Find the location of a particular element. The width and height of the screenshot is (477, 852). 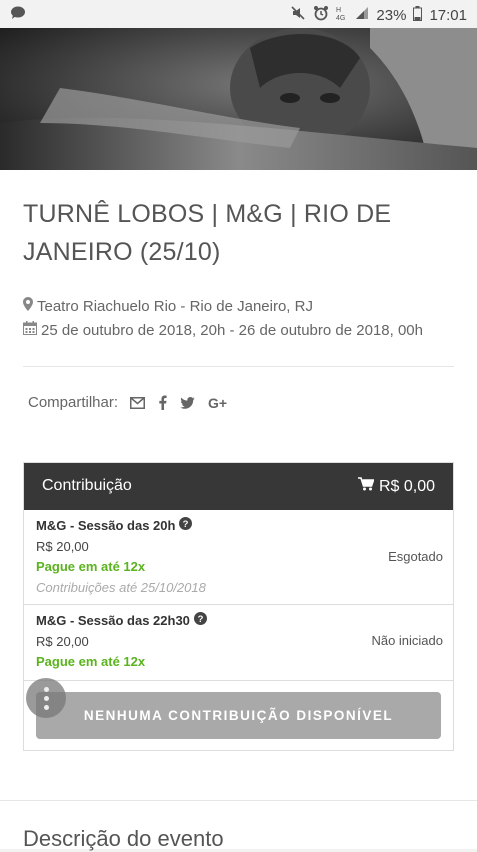

google-plus-icon: G+ is located at coordinates (218, 403).